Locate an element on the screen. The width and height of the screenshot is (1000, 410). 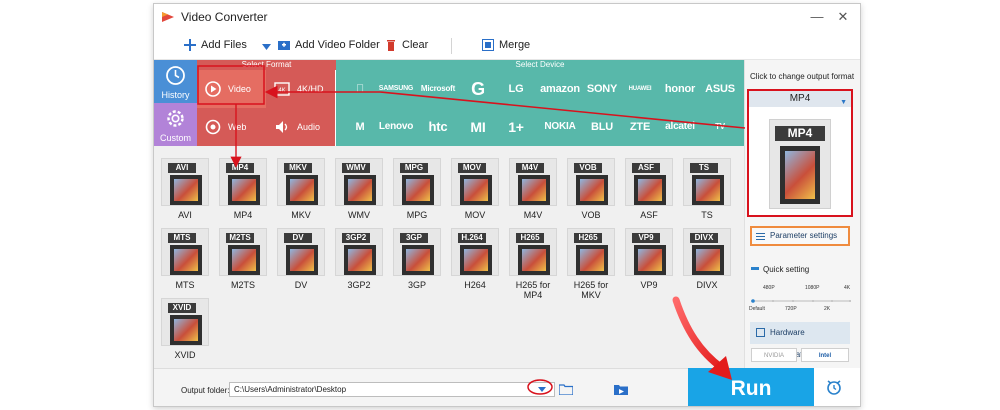
format-item-avi: AVI AVI is located at coordinates (185, 189).